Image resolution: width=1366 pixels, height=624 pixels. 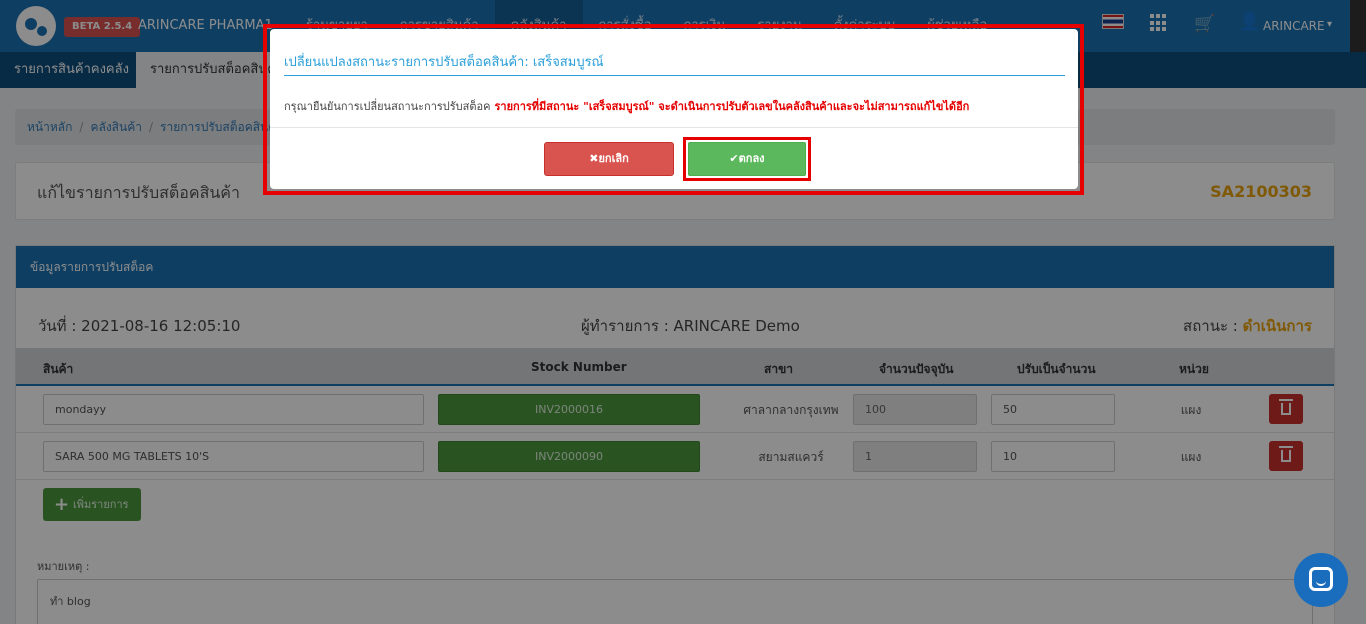 I want to click on modal-title-divider, so click(x=674, y=75).